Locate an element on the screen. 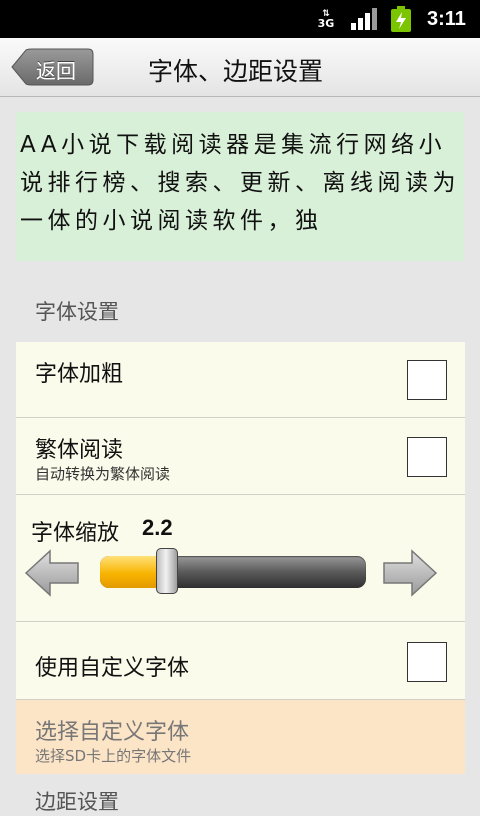 Image resolution: width=480 pixels, height=816 pixels. font-scale-label: 字体缩放 is located at coordinates (75, 533).